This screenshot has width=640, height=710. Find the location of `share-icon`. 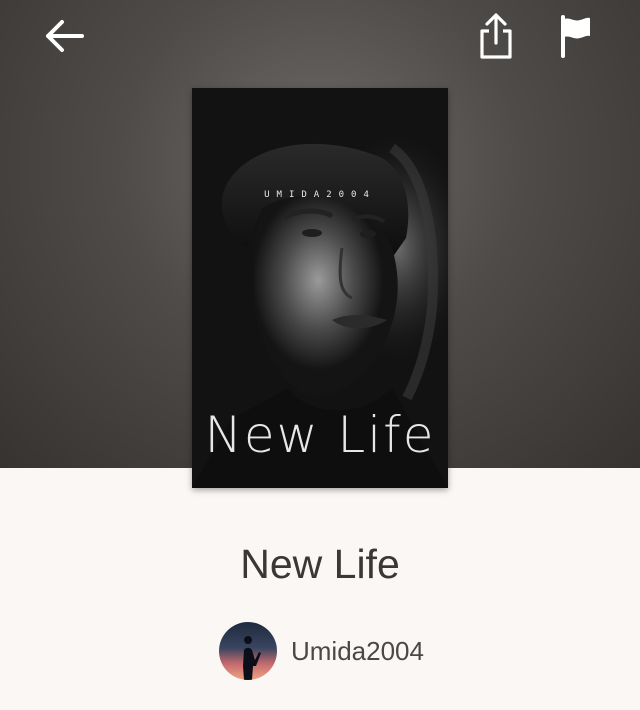

share-icon is located at coordinates (496, 36).